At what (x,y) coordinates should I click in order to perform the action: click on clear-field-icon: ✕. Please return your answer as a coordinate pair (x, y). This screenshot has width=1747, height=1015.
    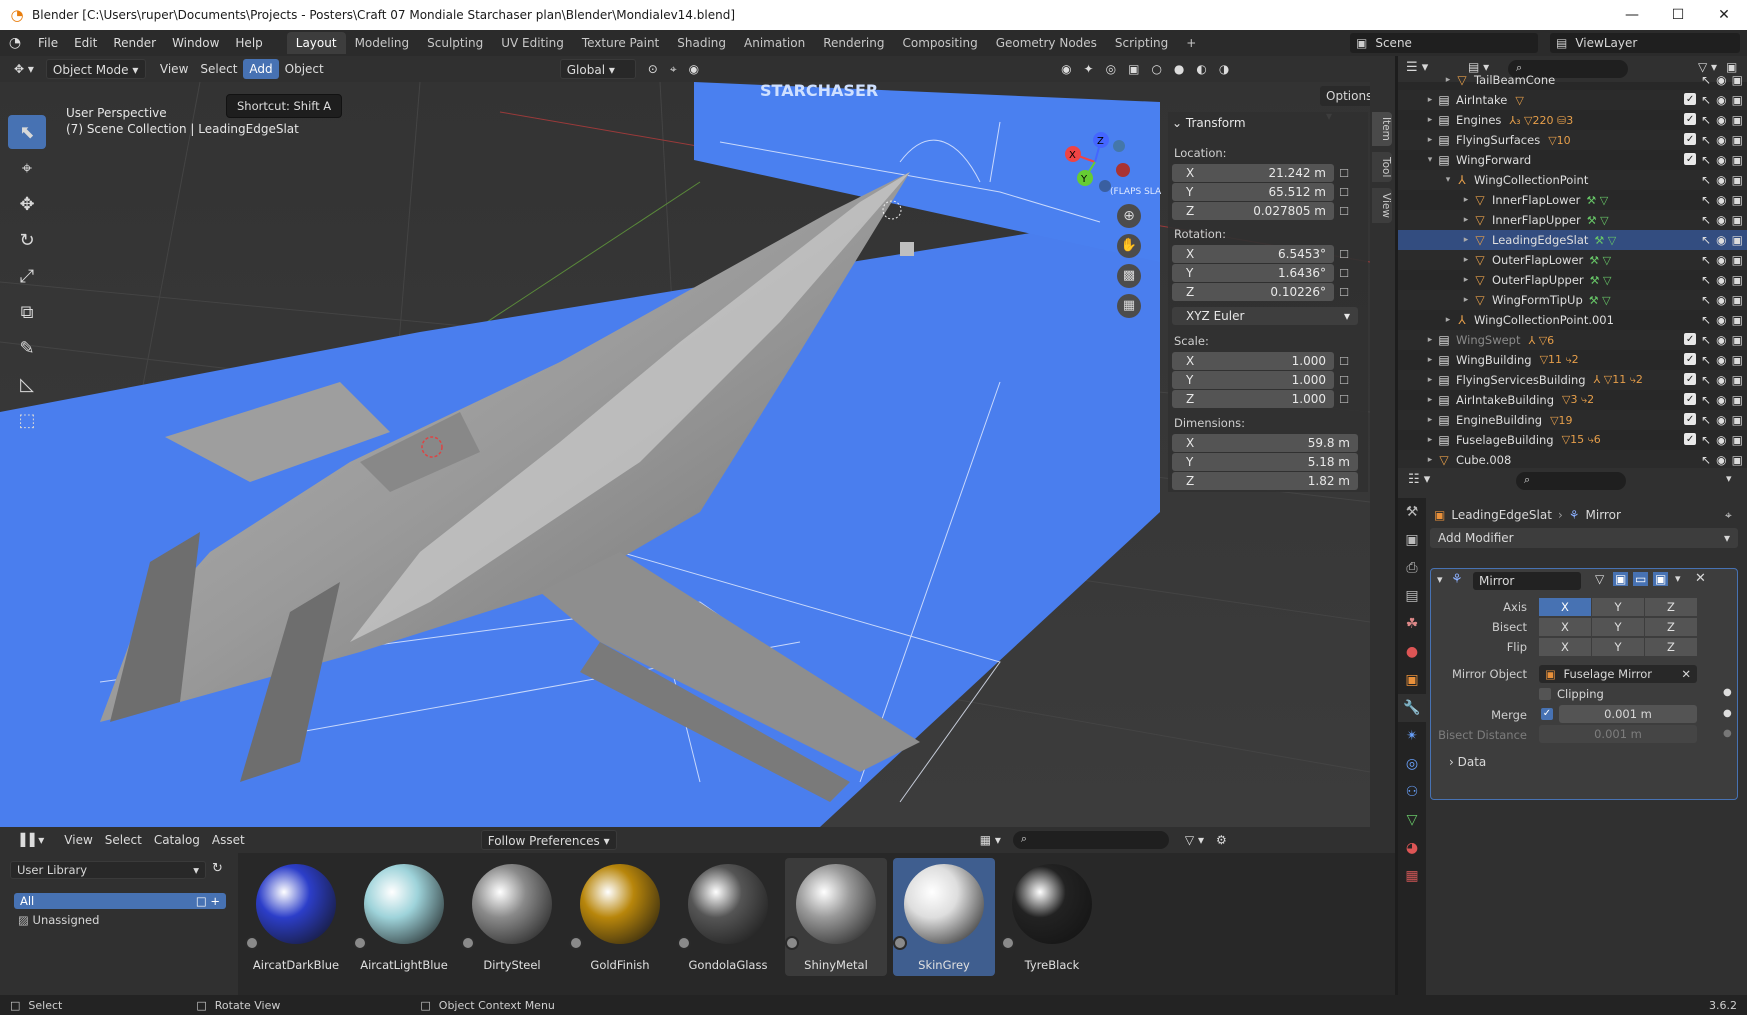
    Looking at the image, I should click on (1686, 674).